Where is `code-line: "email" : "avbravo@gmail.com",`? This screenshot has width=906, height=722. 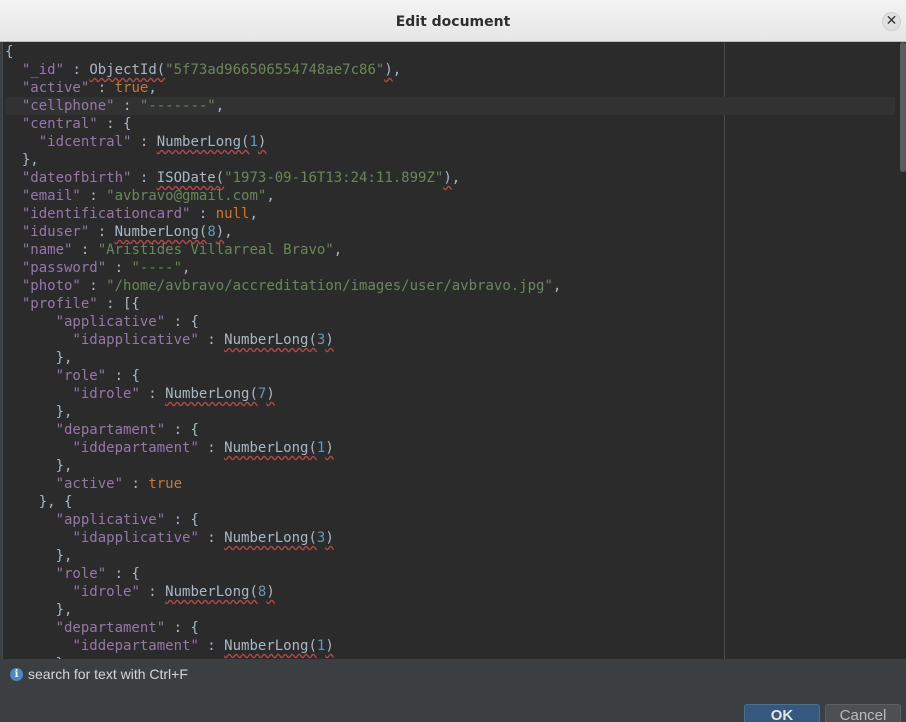 code-line: "email" : "avbravo@gmail.com", is located at coordinates (450, 196).